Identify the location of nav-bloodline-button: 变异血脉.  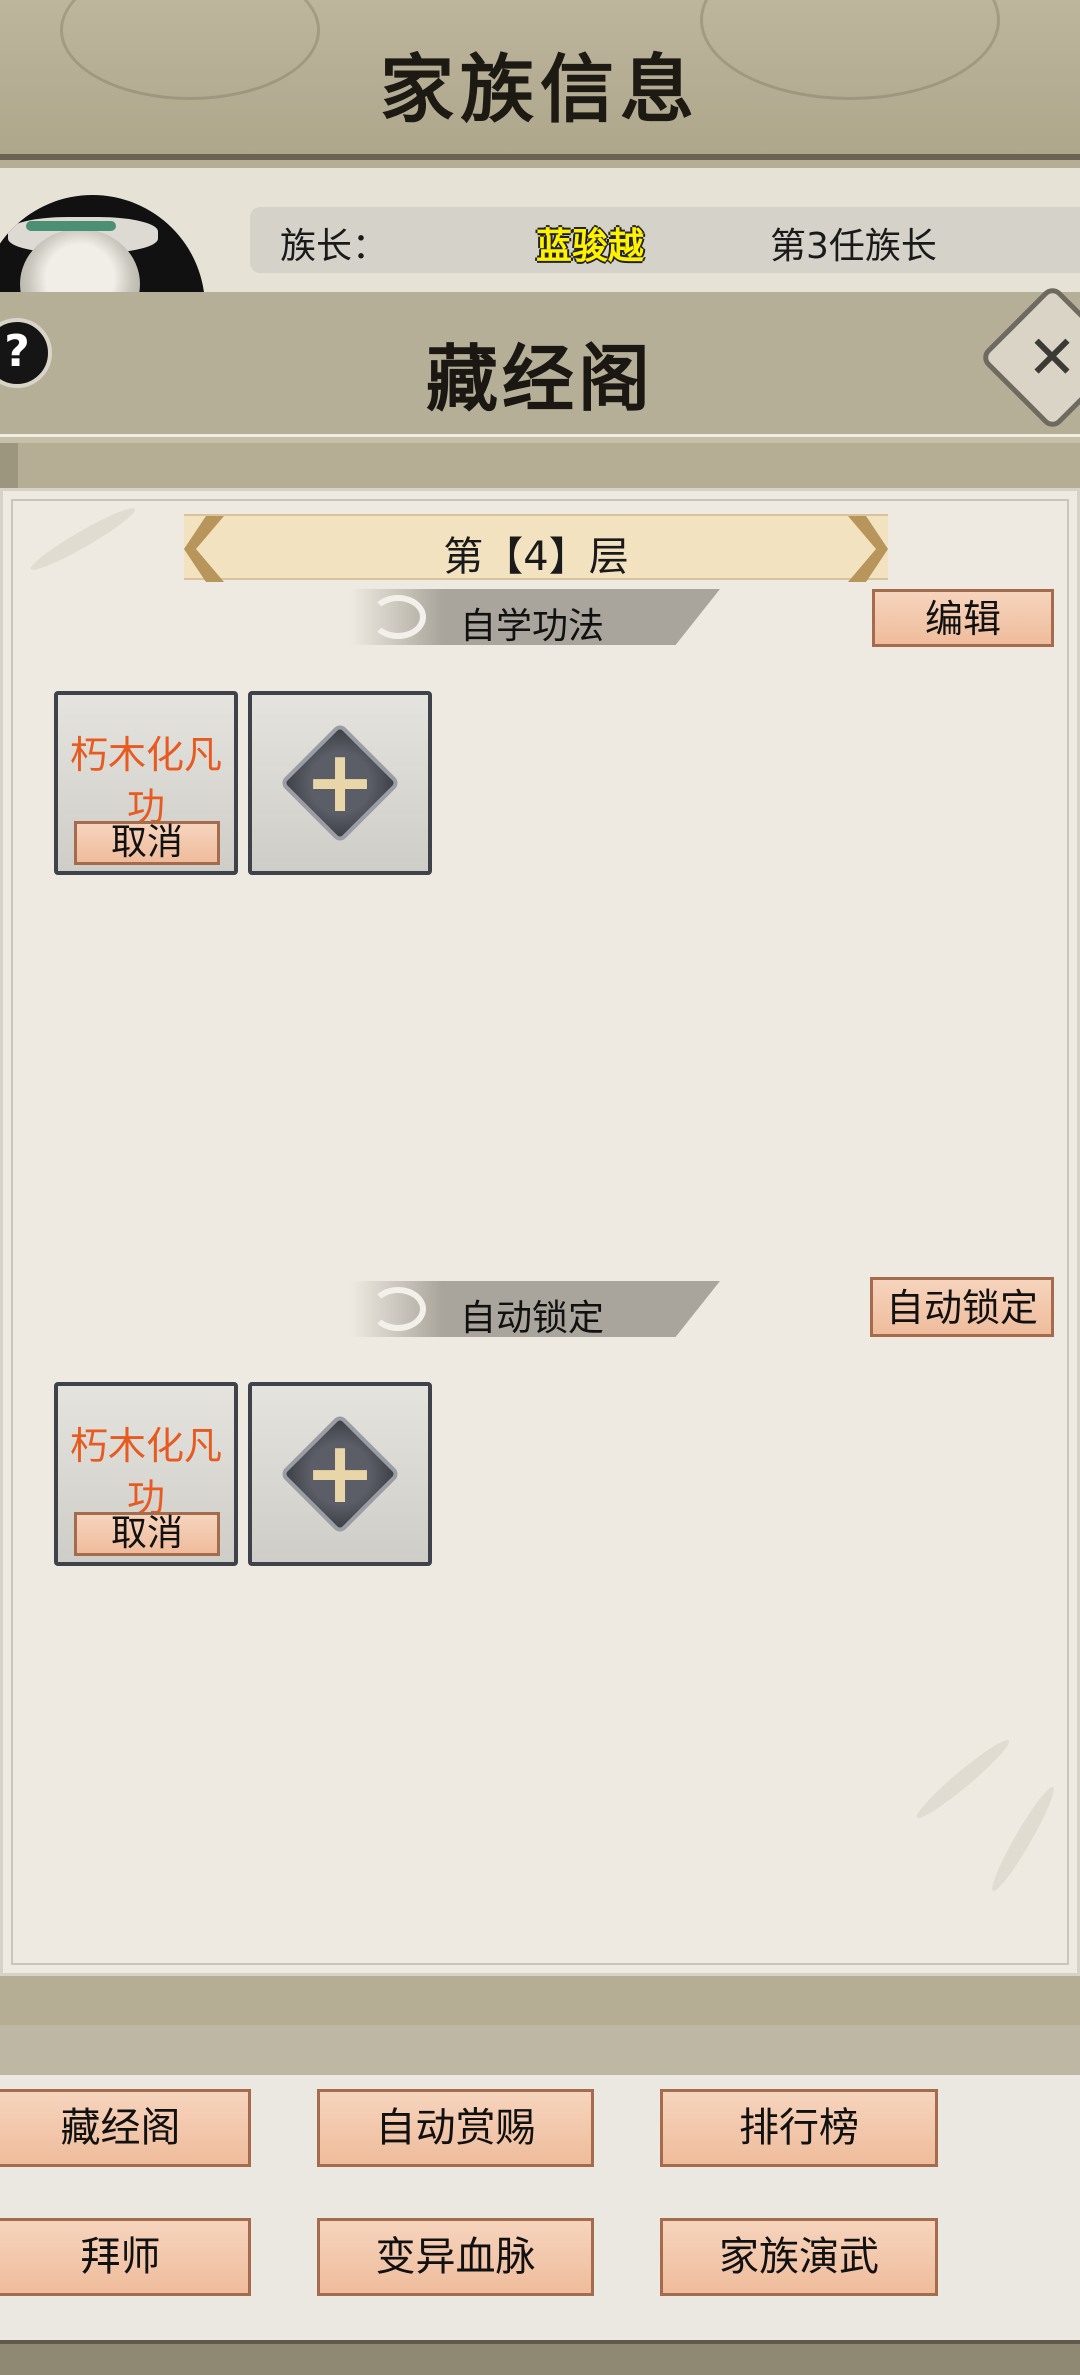
(455, 2257).